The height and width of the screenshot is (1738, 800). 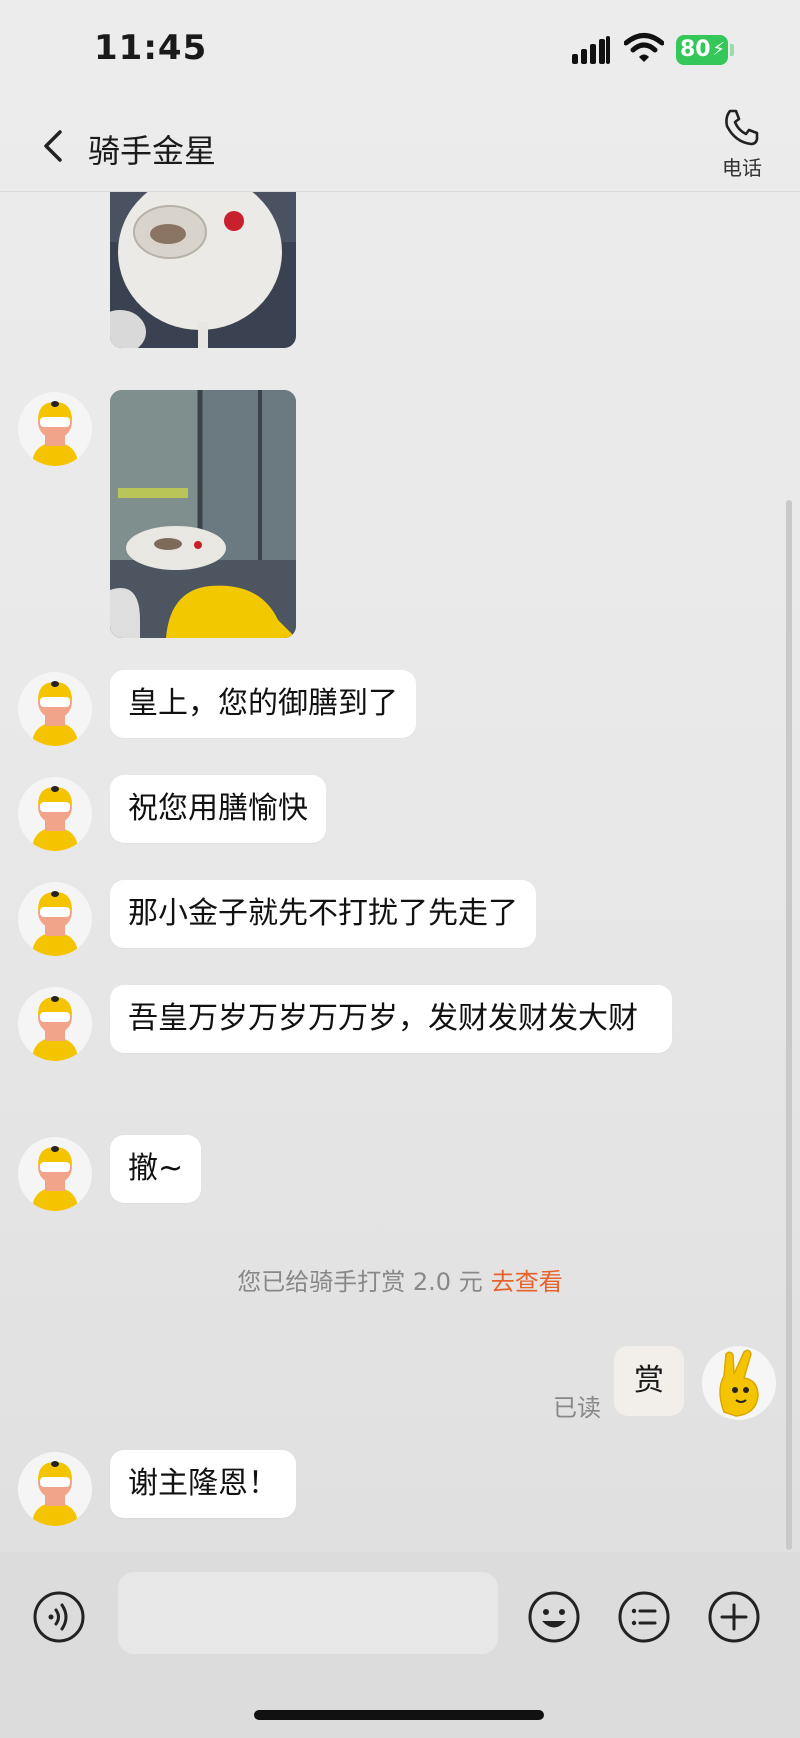 I want to click on home-indicator, so click(x=399, y=1715).